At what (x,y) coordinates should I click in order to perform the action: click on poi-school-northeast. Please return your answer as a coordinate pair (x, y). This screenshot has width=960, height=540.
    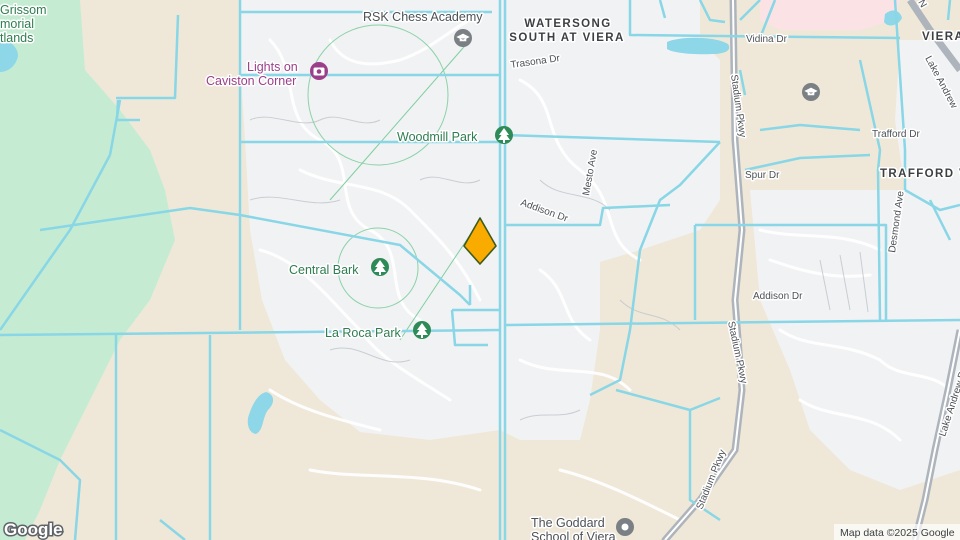
    Looking at the image, I should click on (811, 92).